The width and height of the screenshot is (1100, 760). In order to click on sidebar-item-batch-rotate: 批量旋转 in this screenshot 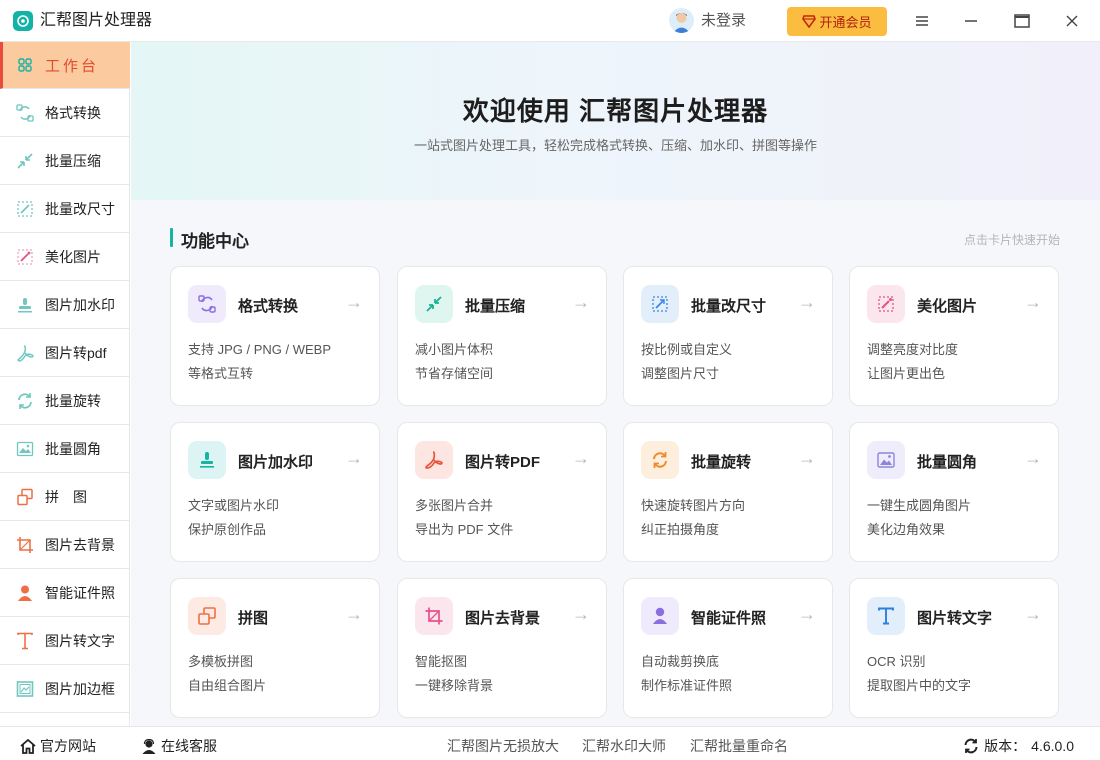, I will do `click(65, 401)`.